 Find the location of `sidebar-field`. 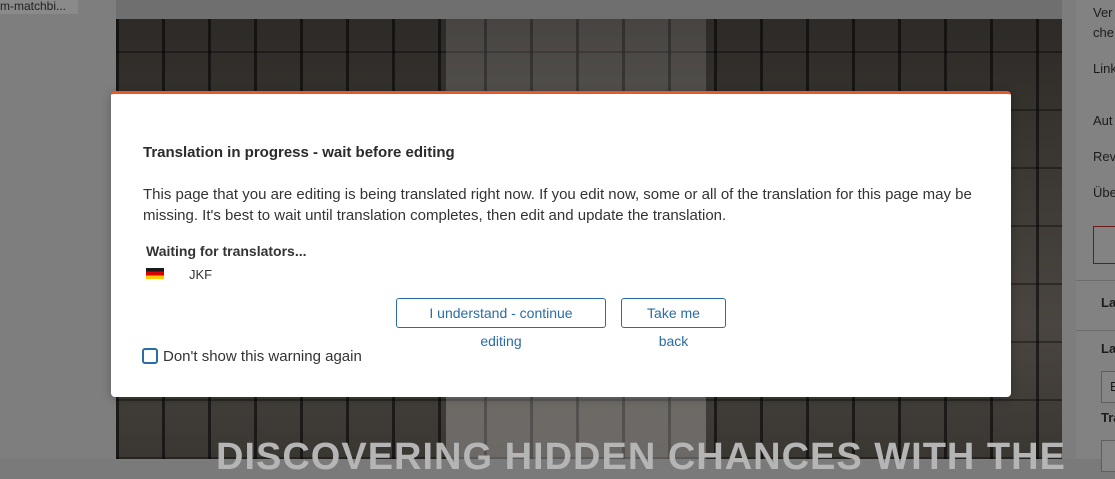

sidebar-field is located at coordinates (1104, 245).